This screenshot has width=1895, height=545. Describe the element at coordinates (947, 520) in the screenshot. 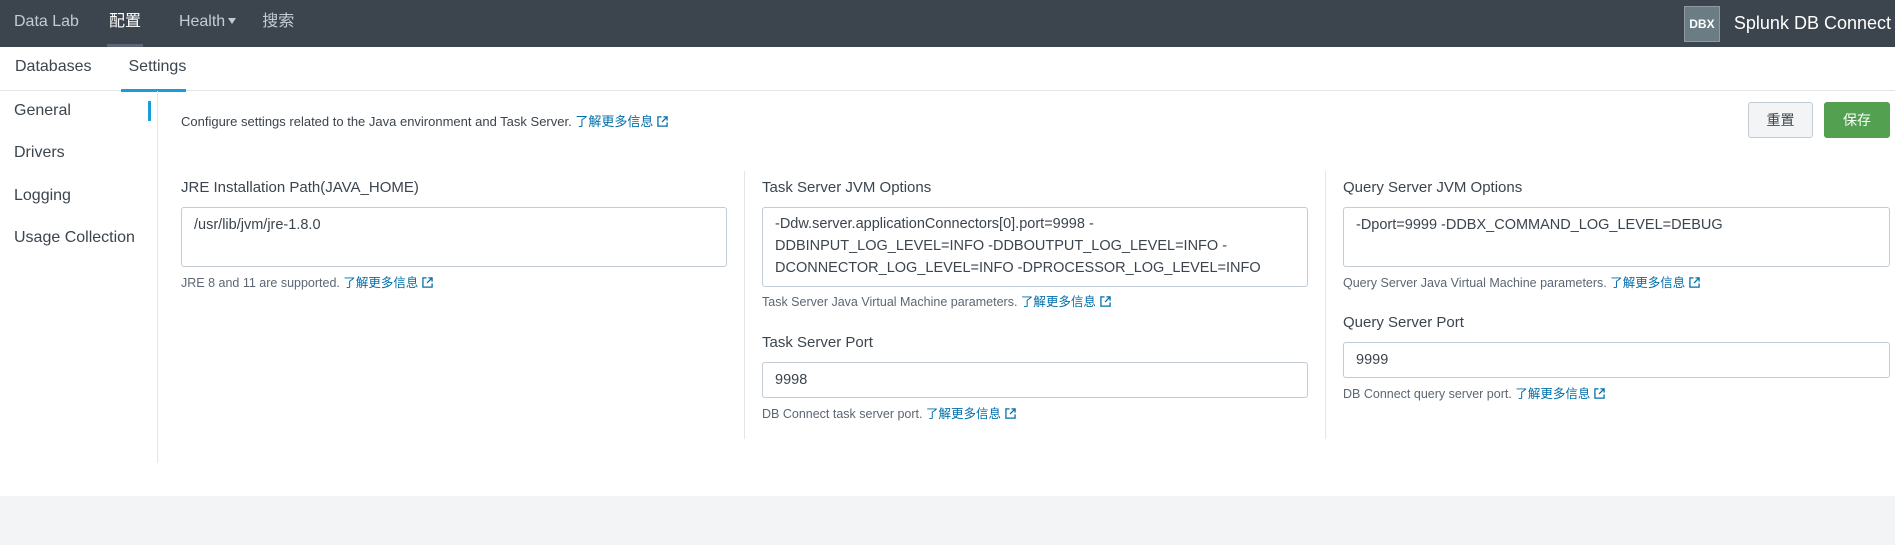

I see `page-footer` at that location.